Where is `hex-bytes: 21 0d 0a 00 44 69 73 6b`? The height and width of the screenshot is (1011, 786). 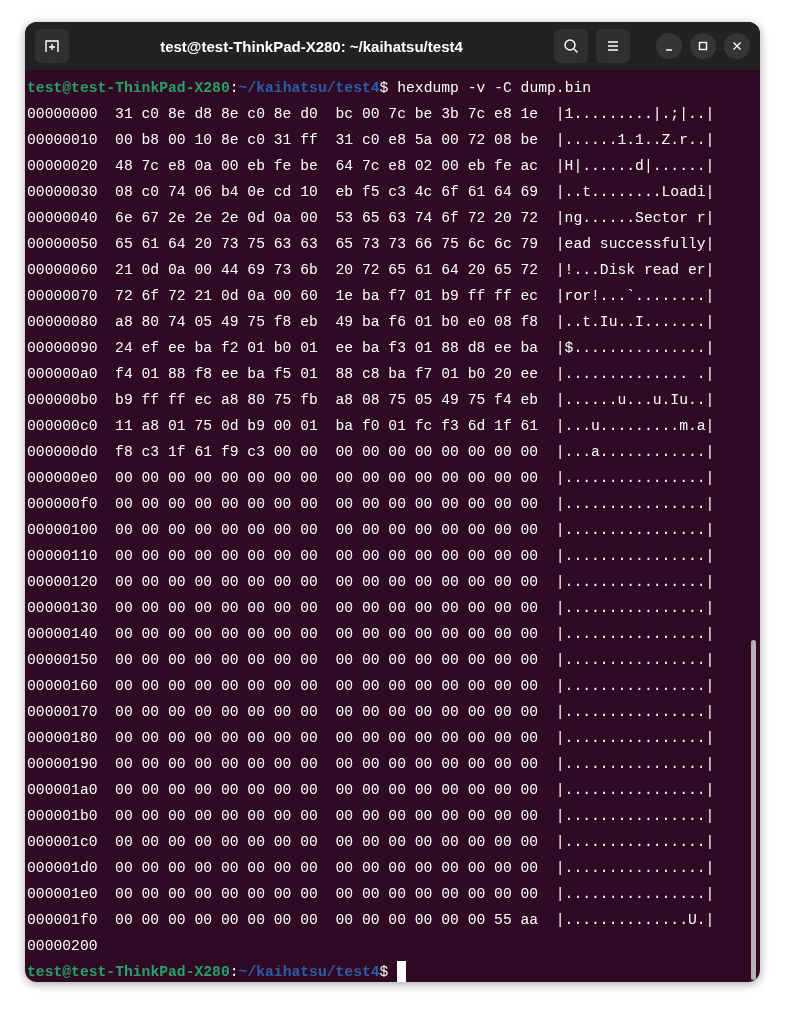
hex-bytes: 21 0d 0a 00 44 69 73 6b is located at coordinates (216, 270).